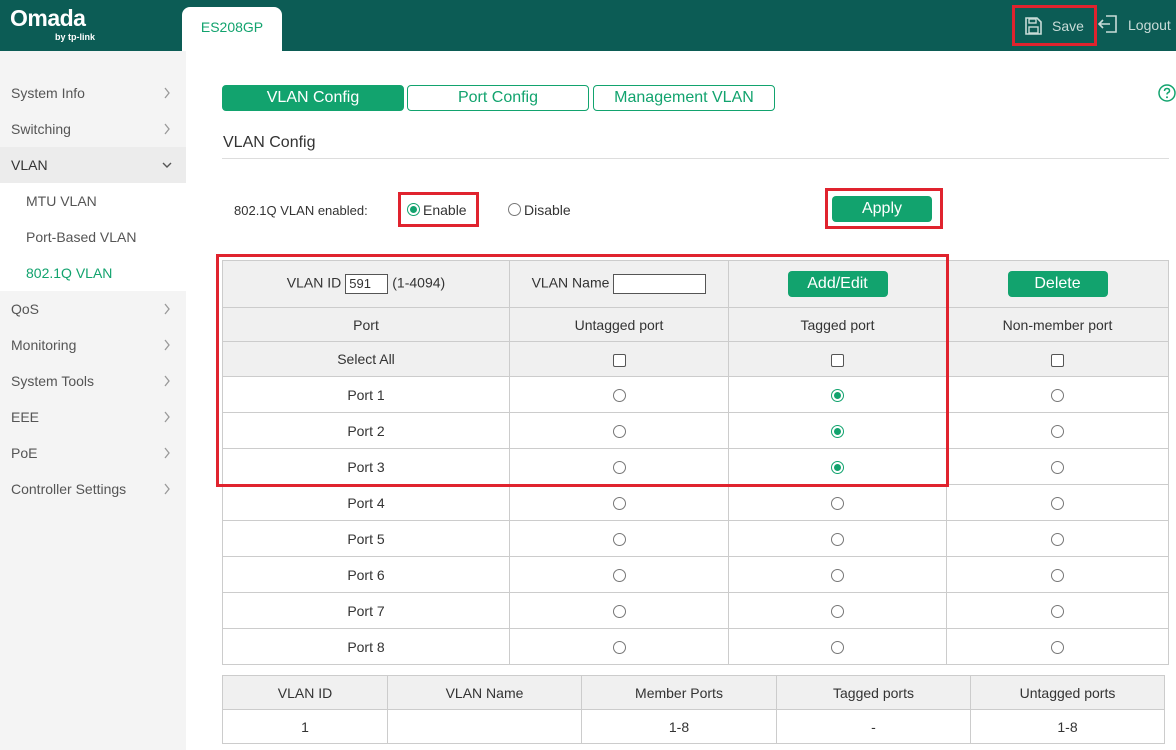  Describe the element at coordinates (1108, 24) in the screenshot. I see `logout-icon` at that location.